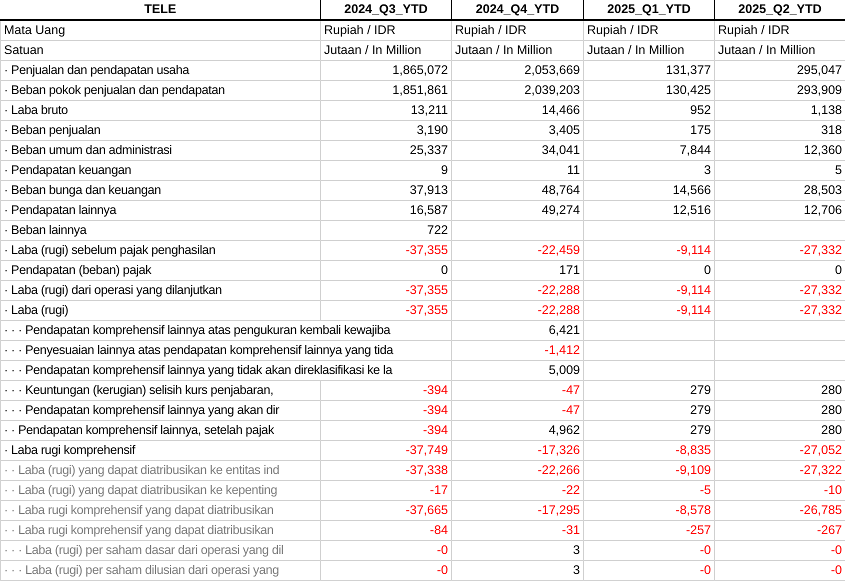 This screenshot has height=581, width=845. I want to click on row-label: · Laba (rugi) dari operasi yang dilanjutkan, so click(160, 290).